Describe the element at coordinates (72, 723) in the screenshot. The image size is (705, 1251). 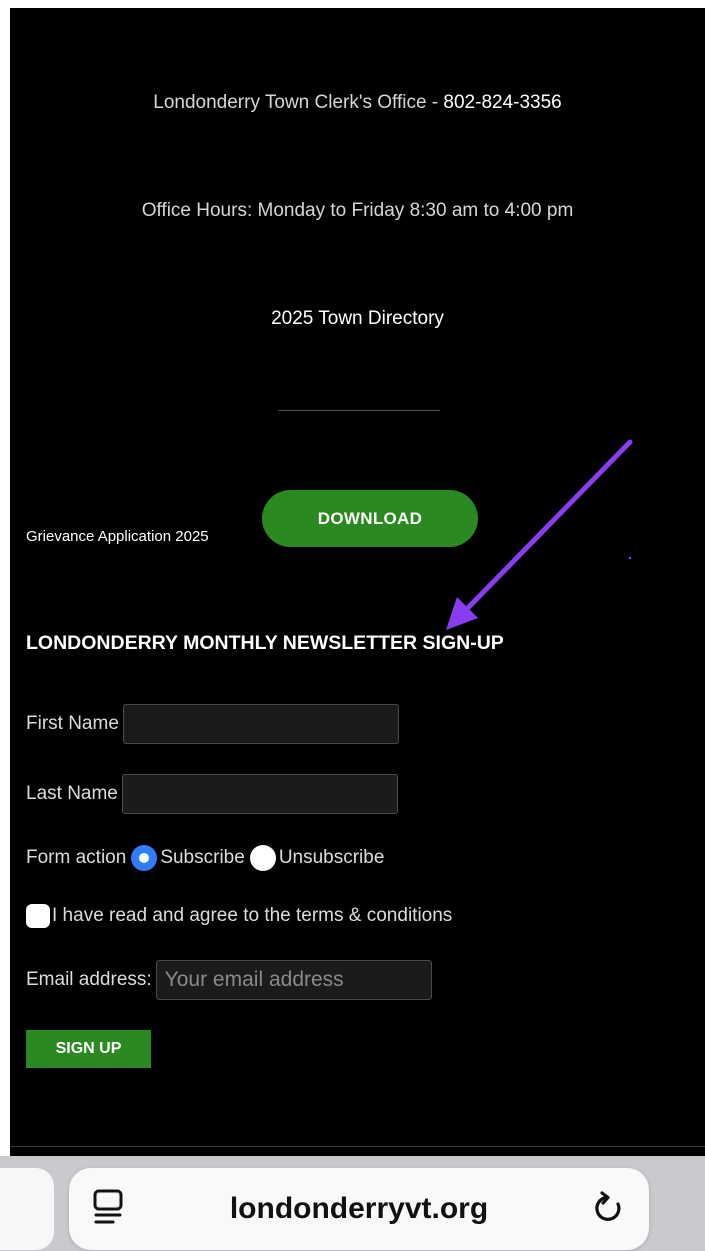
I see `first-name-label: First Name` at that location.